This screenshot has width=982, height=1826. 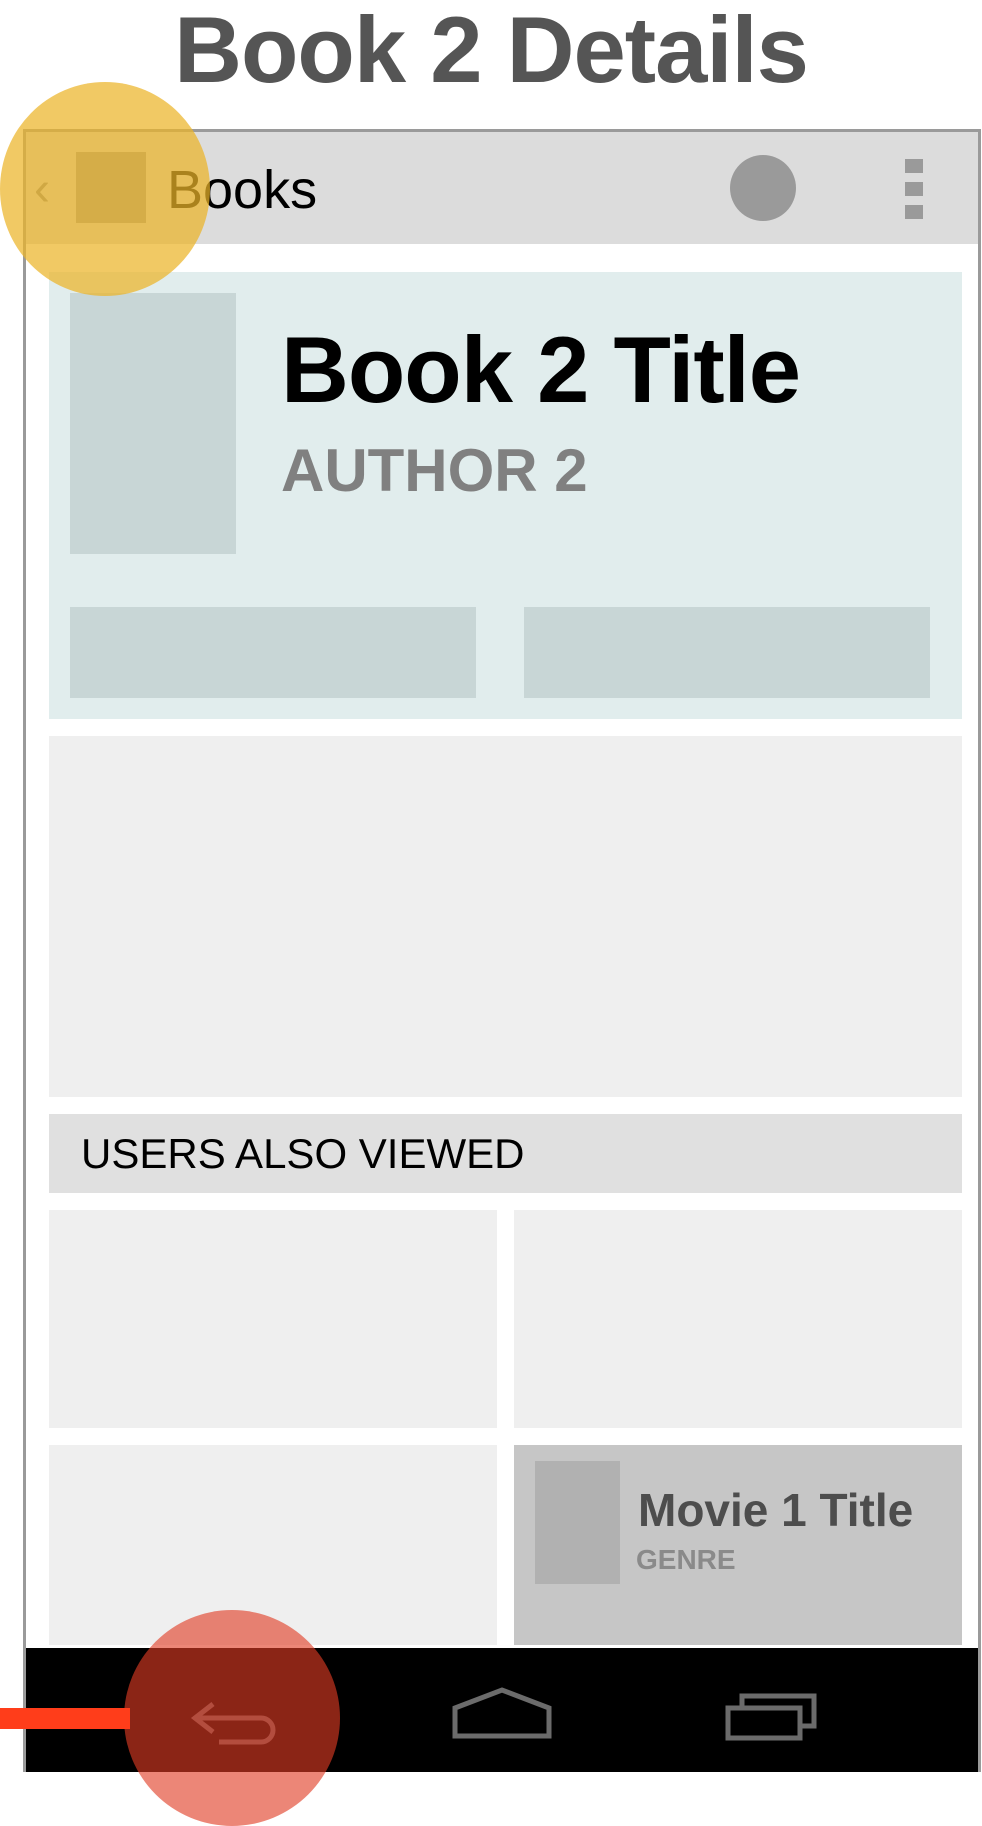 I want to click on touch-highlight-back, so click(x=232, y=1718).